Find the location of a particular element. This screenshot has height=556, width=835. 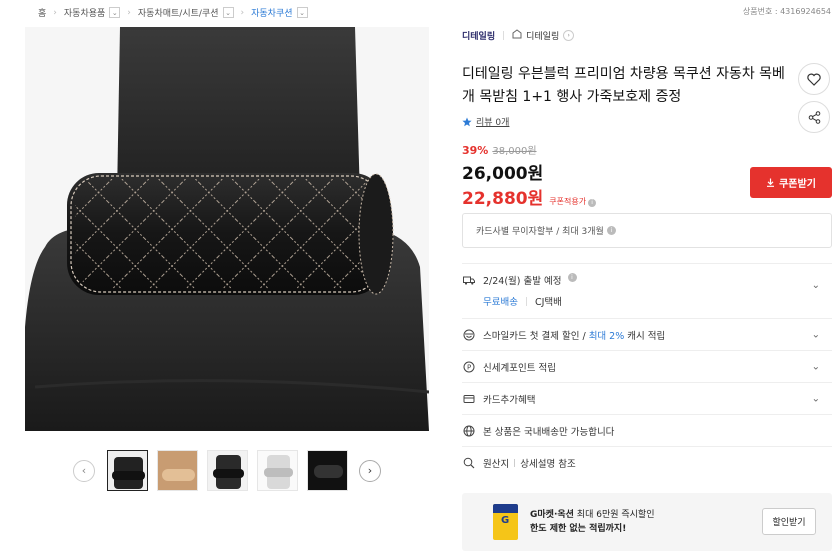

origin-row: 원산지 상세설명 참조 is located at coordinates (647, 463).